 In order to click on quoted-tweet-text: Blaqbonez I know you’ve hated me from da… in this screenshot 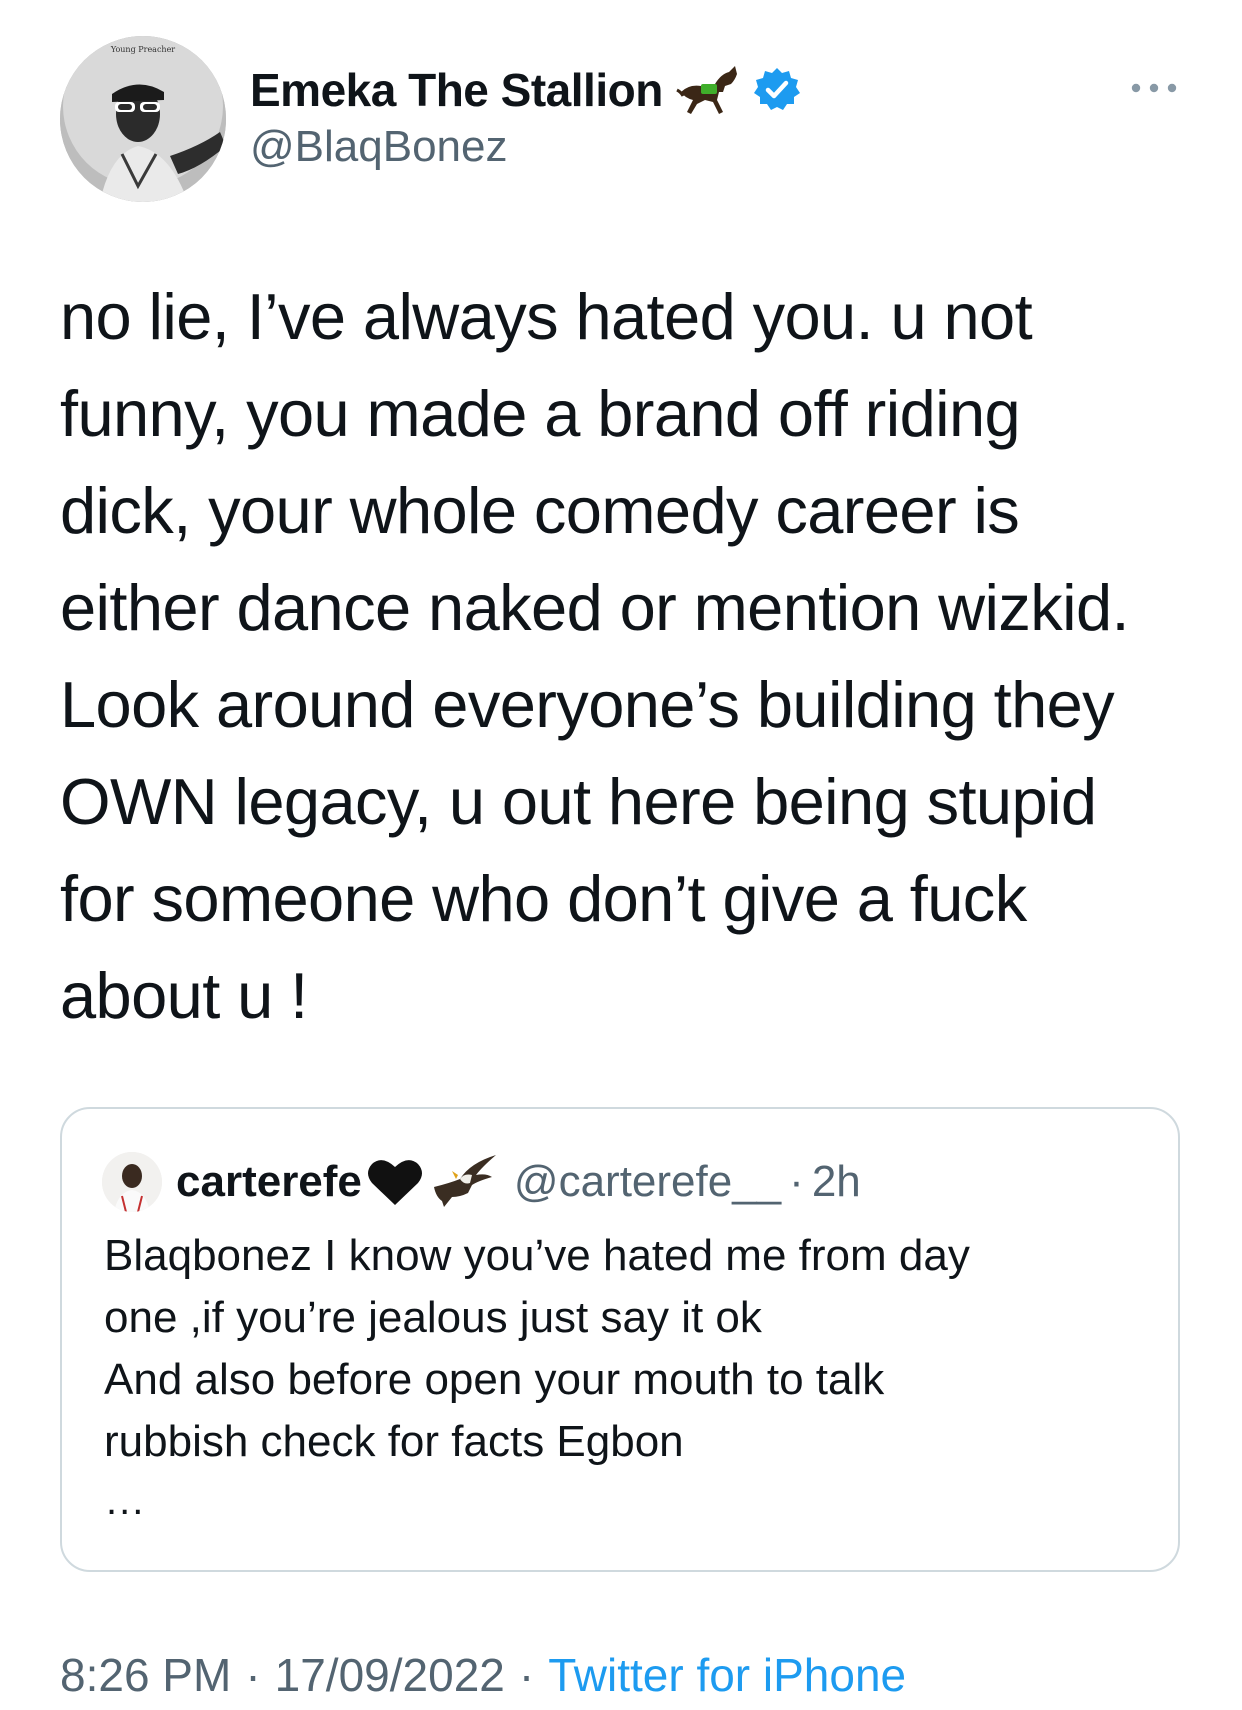, I will do `click(537, 1348)`.